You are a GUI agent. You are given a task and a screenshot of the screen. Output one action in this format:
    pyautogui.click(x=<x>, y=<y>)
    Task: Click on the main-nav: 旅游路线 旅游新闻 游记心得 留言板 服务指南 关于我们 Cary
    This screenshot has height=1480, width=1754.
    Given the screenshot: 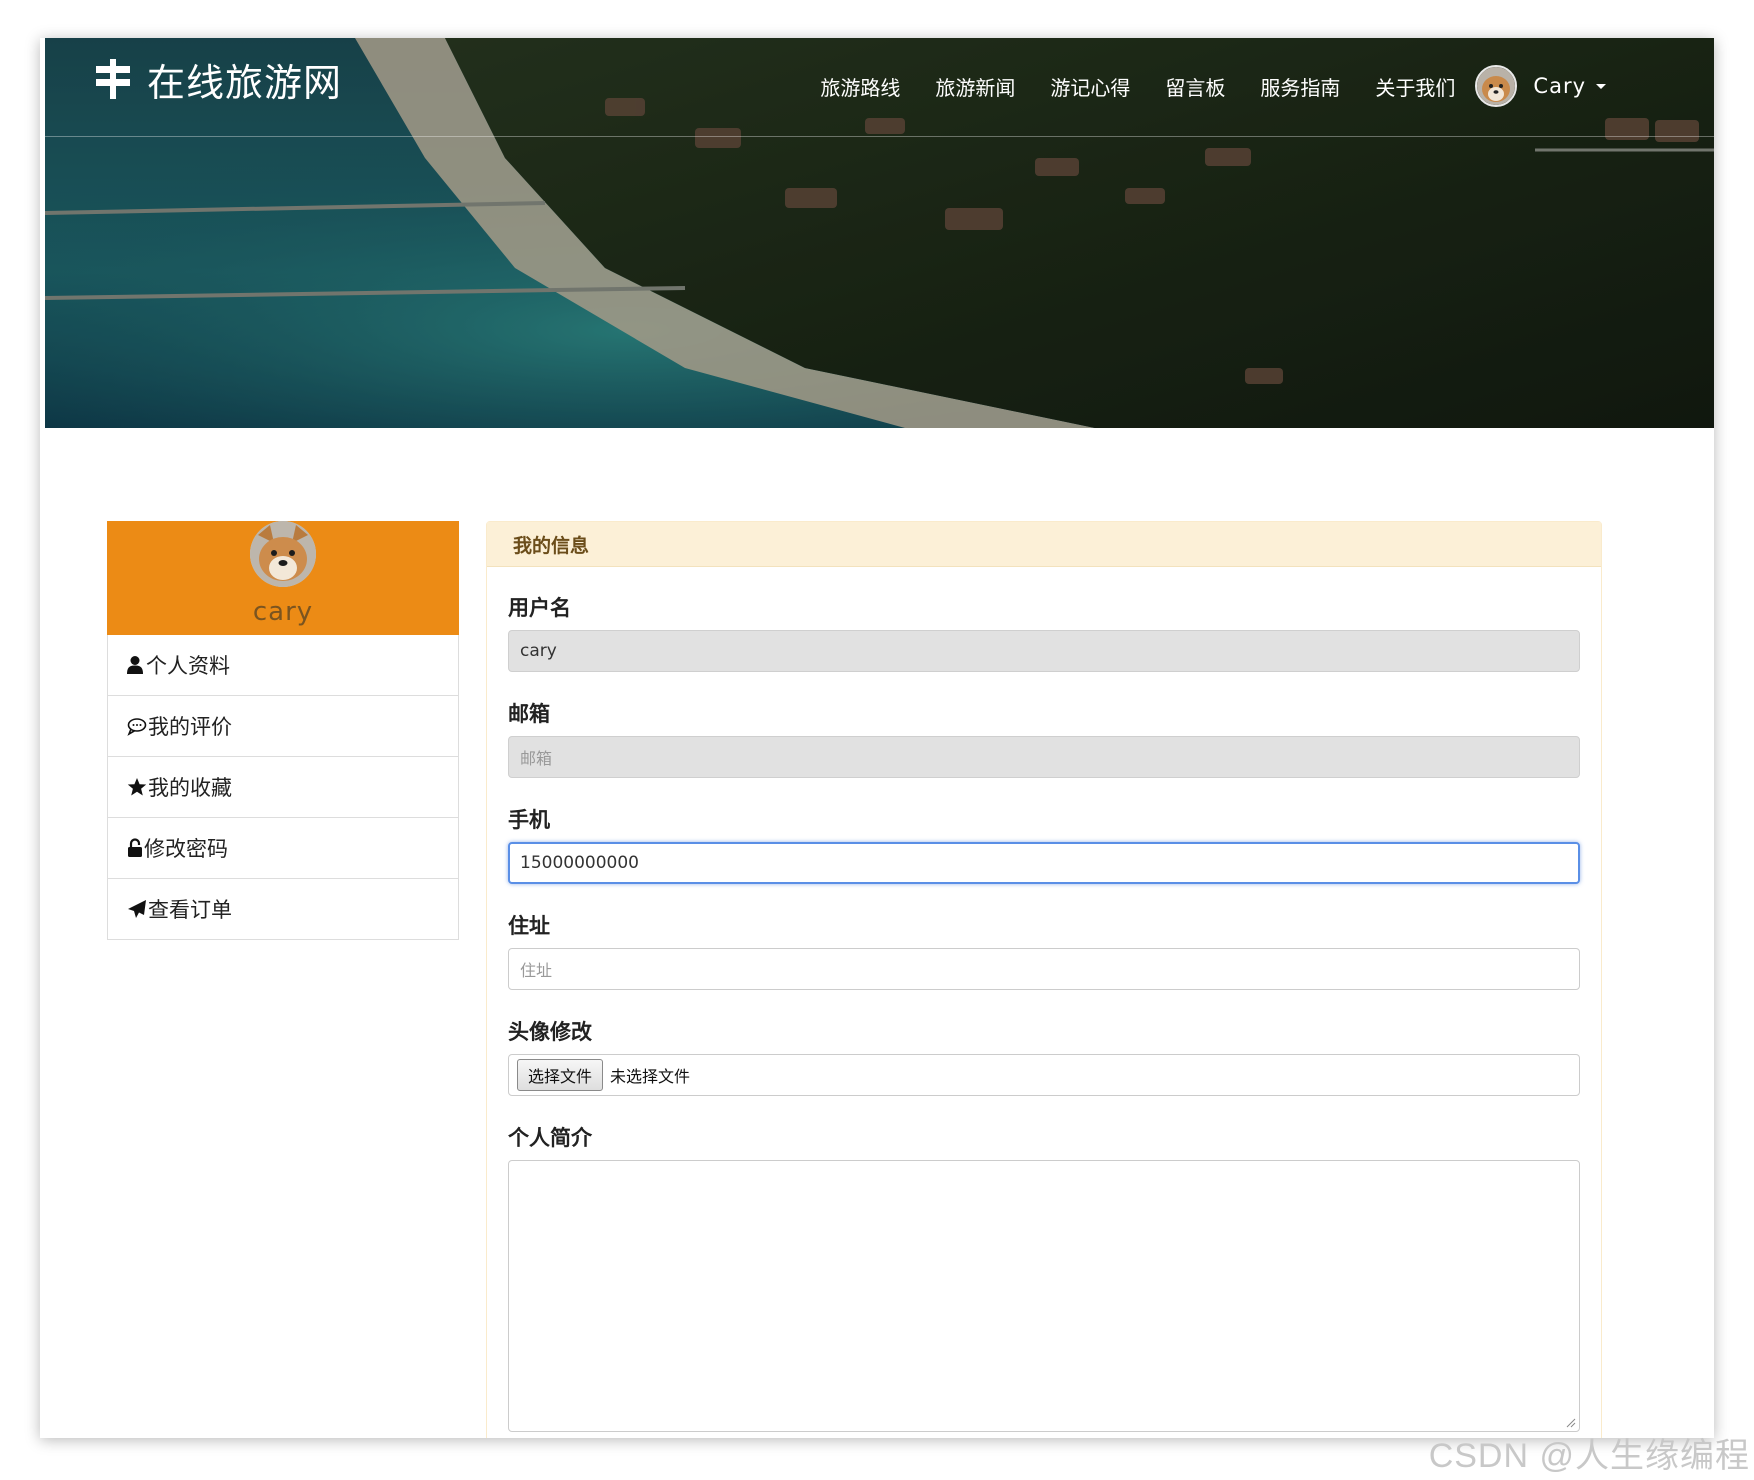 What is the action you would take?
    pyautogui.click(x=1195, y=86)
    